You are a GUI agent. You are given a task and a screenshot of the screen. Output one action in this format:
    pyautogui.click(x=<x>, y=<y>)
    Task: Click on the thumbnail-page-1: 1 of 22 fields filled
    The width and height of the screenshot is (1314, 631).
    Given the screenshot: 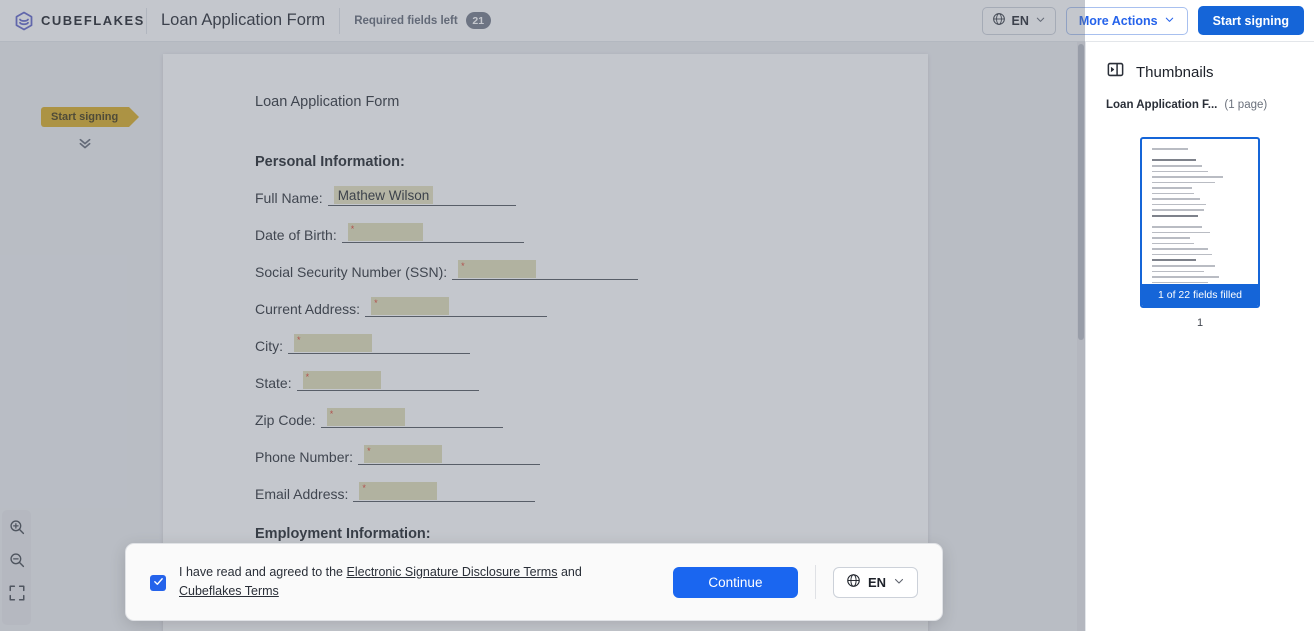 What is the action you would take?
    pyautogui.click(x=1200, y=222)
    